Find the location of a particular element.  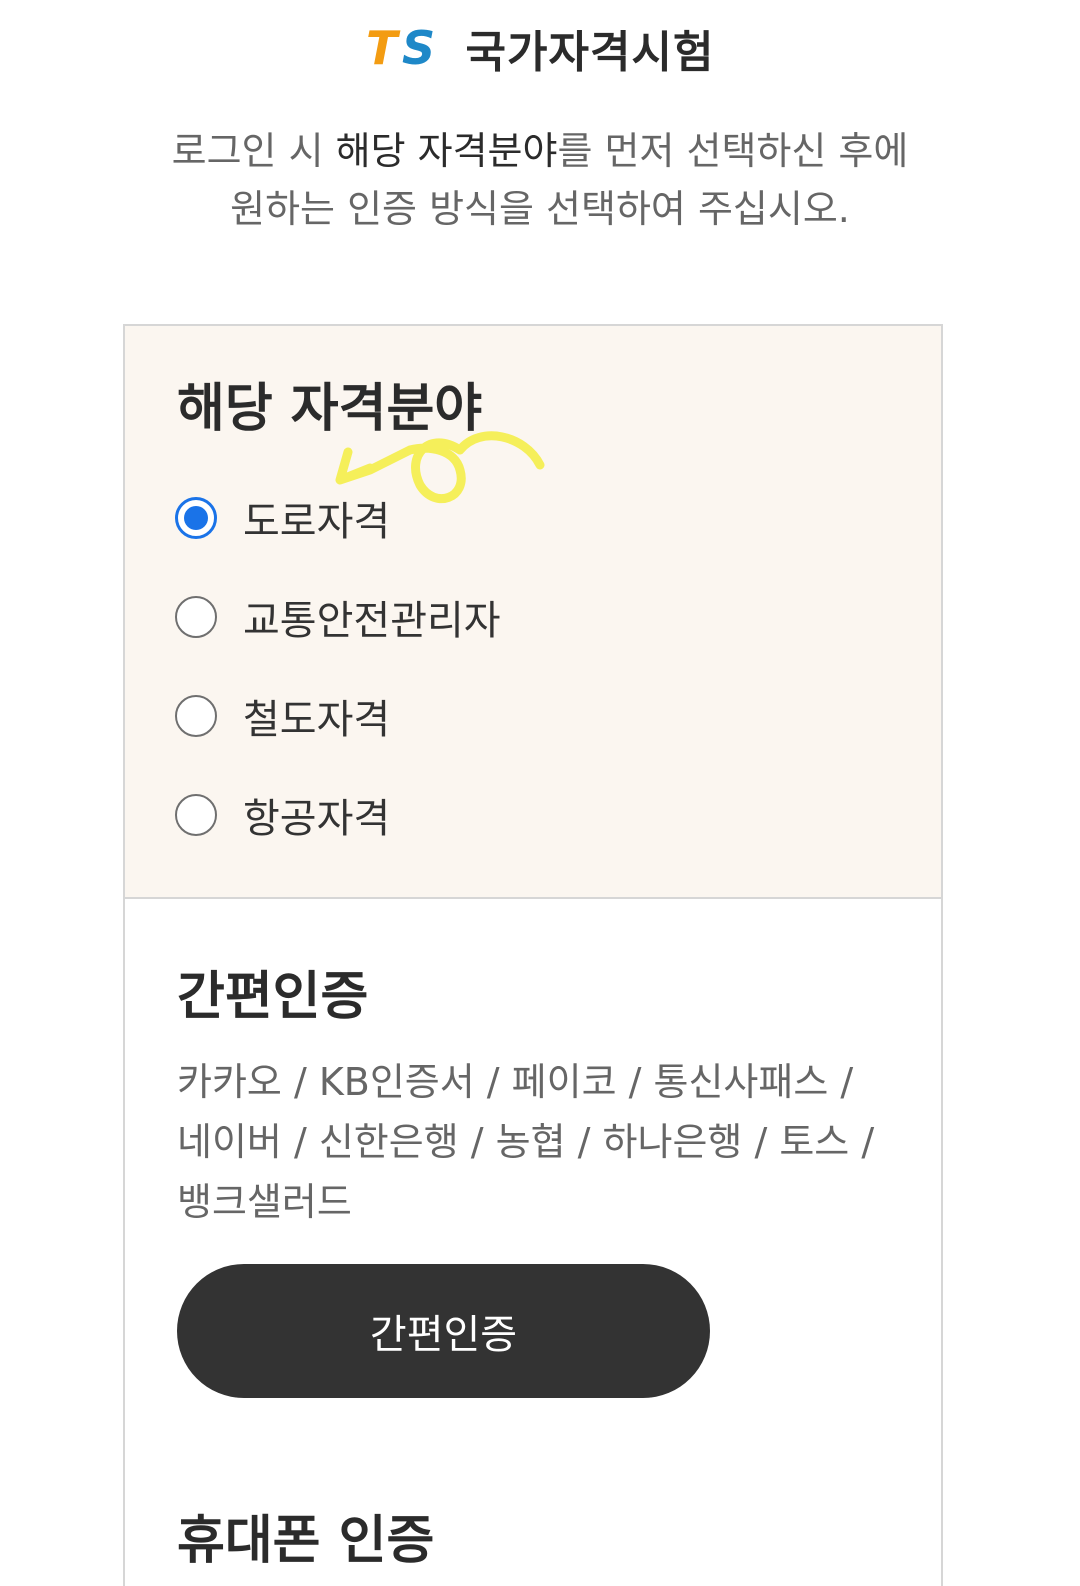

ts-logo: T S is located at coordinates (400, 48).